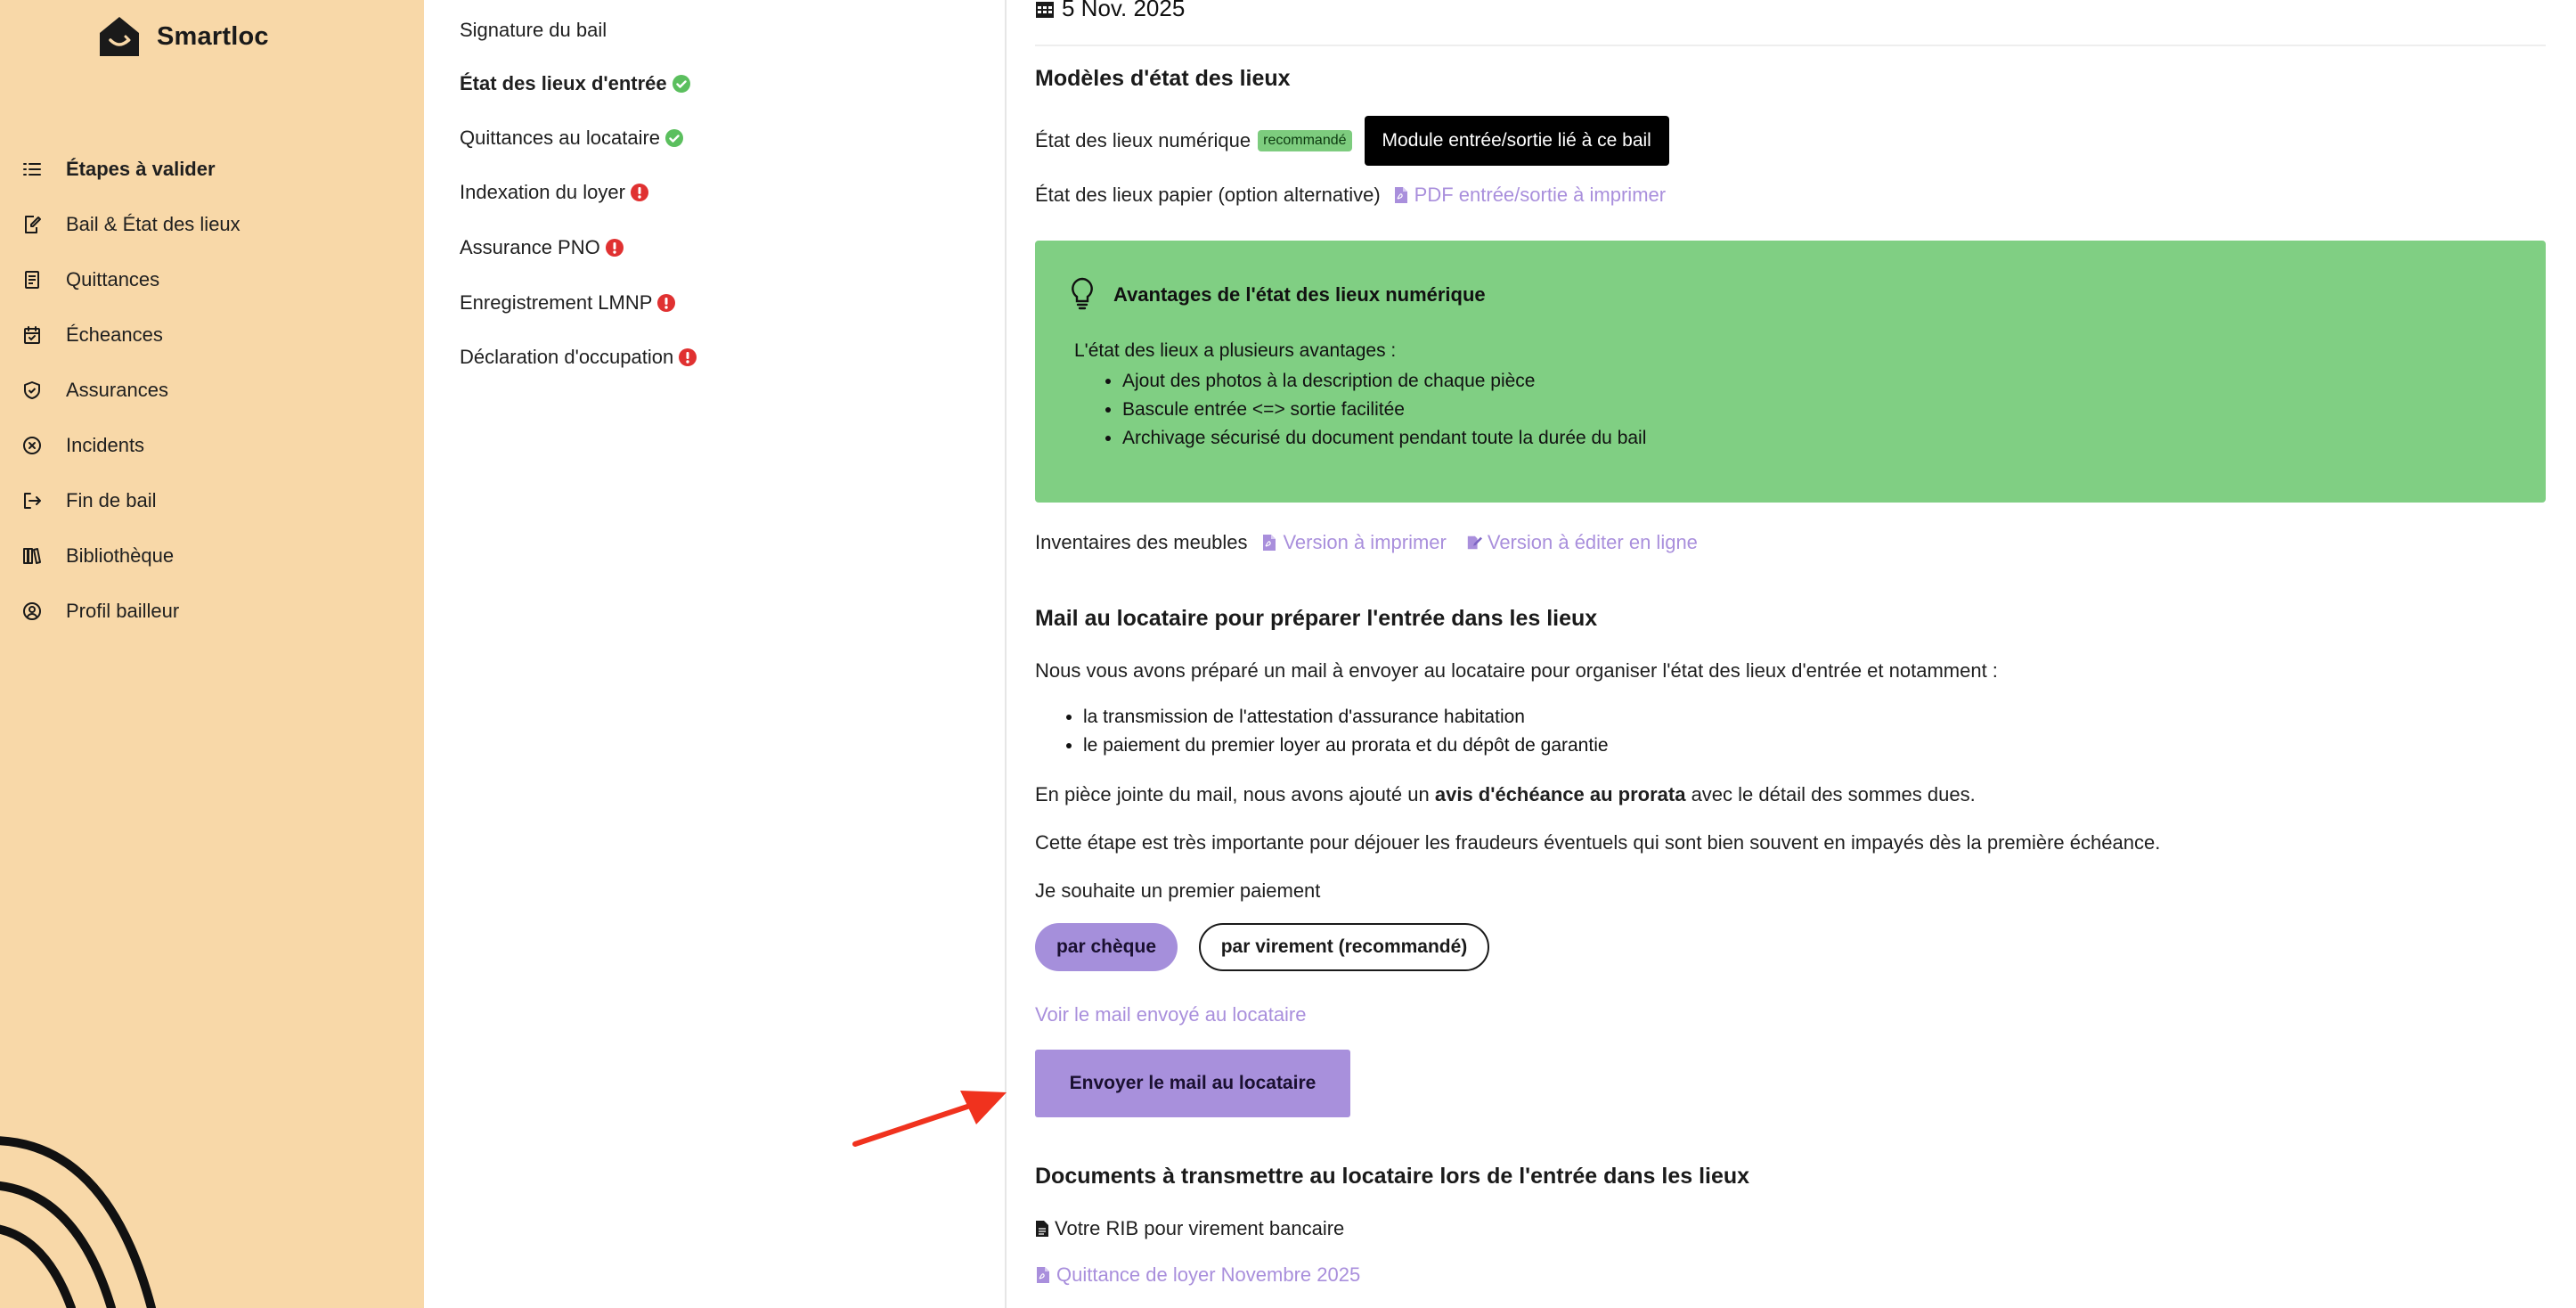  Describe the element at coordinates (33, 224) in the screenshot. I see `edit-document-icon` at that location.